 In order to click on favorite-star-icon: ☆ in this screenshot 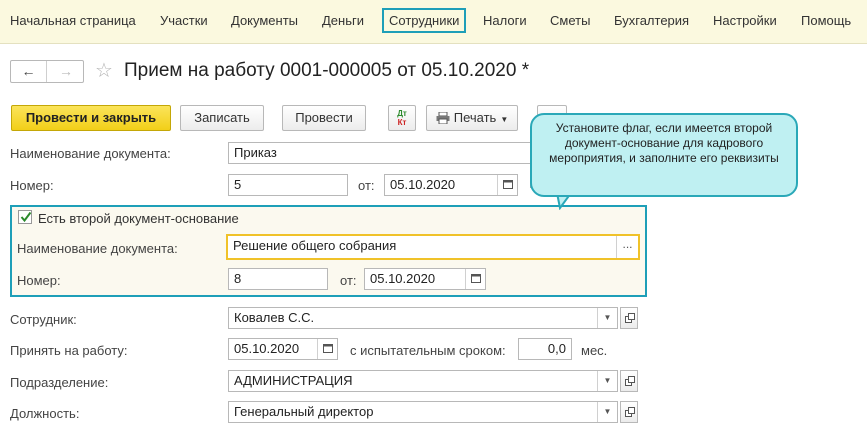, I will do `click(104, 70)`.